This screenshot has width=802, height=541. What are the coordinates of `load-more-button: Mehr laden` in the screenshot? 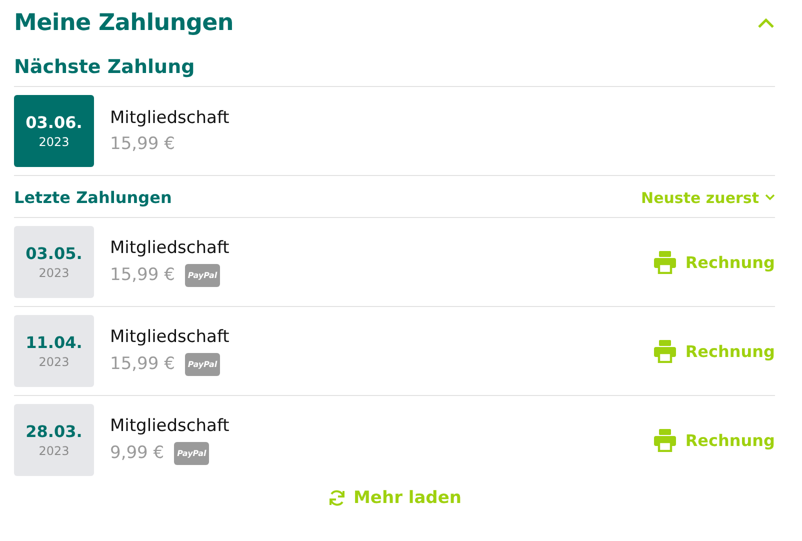 It's located at (395, 498).